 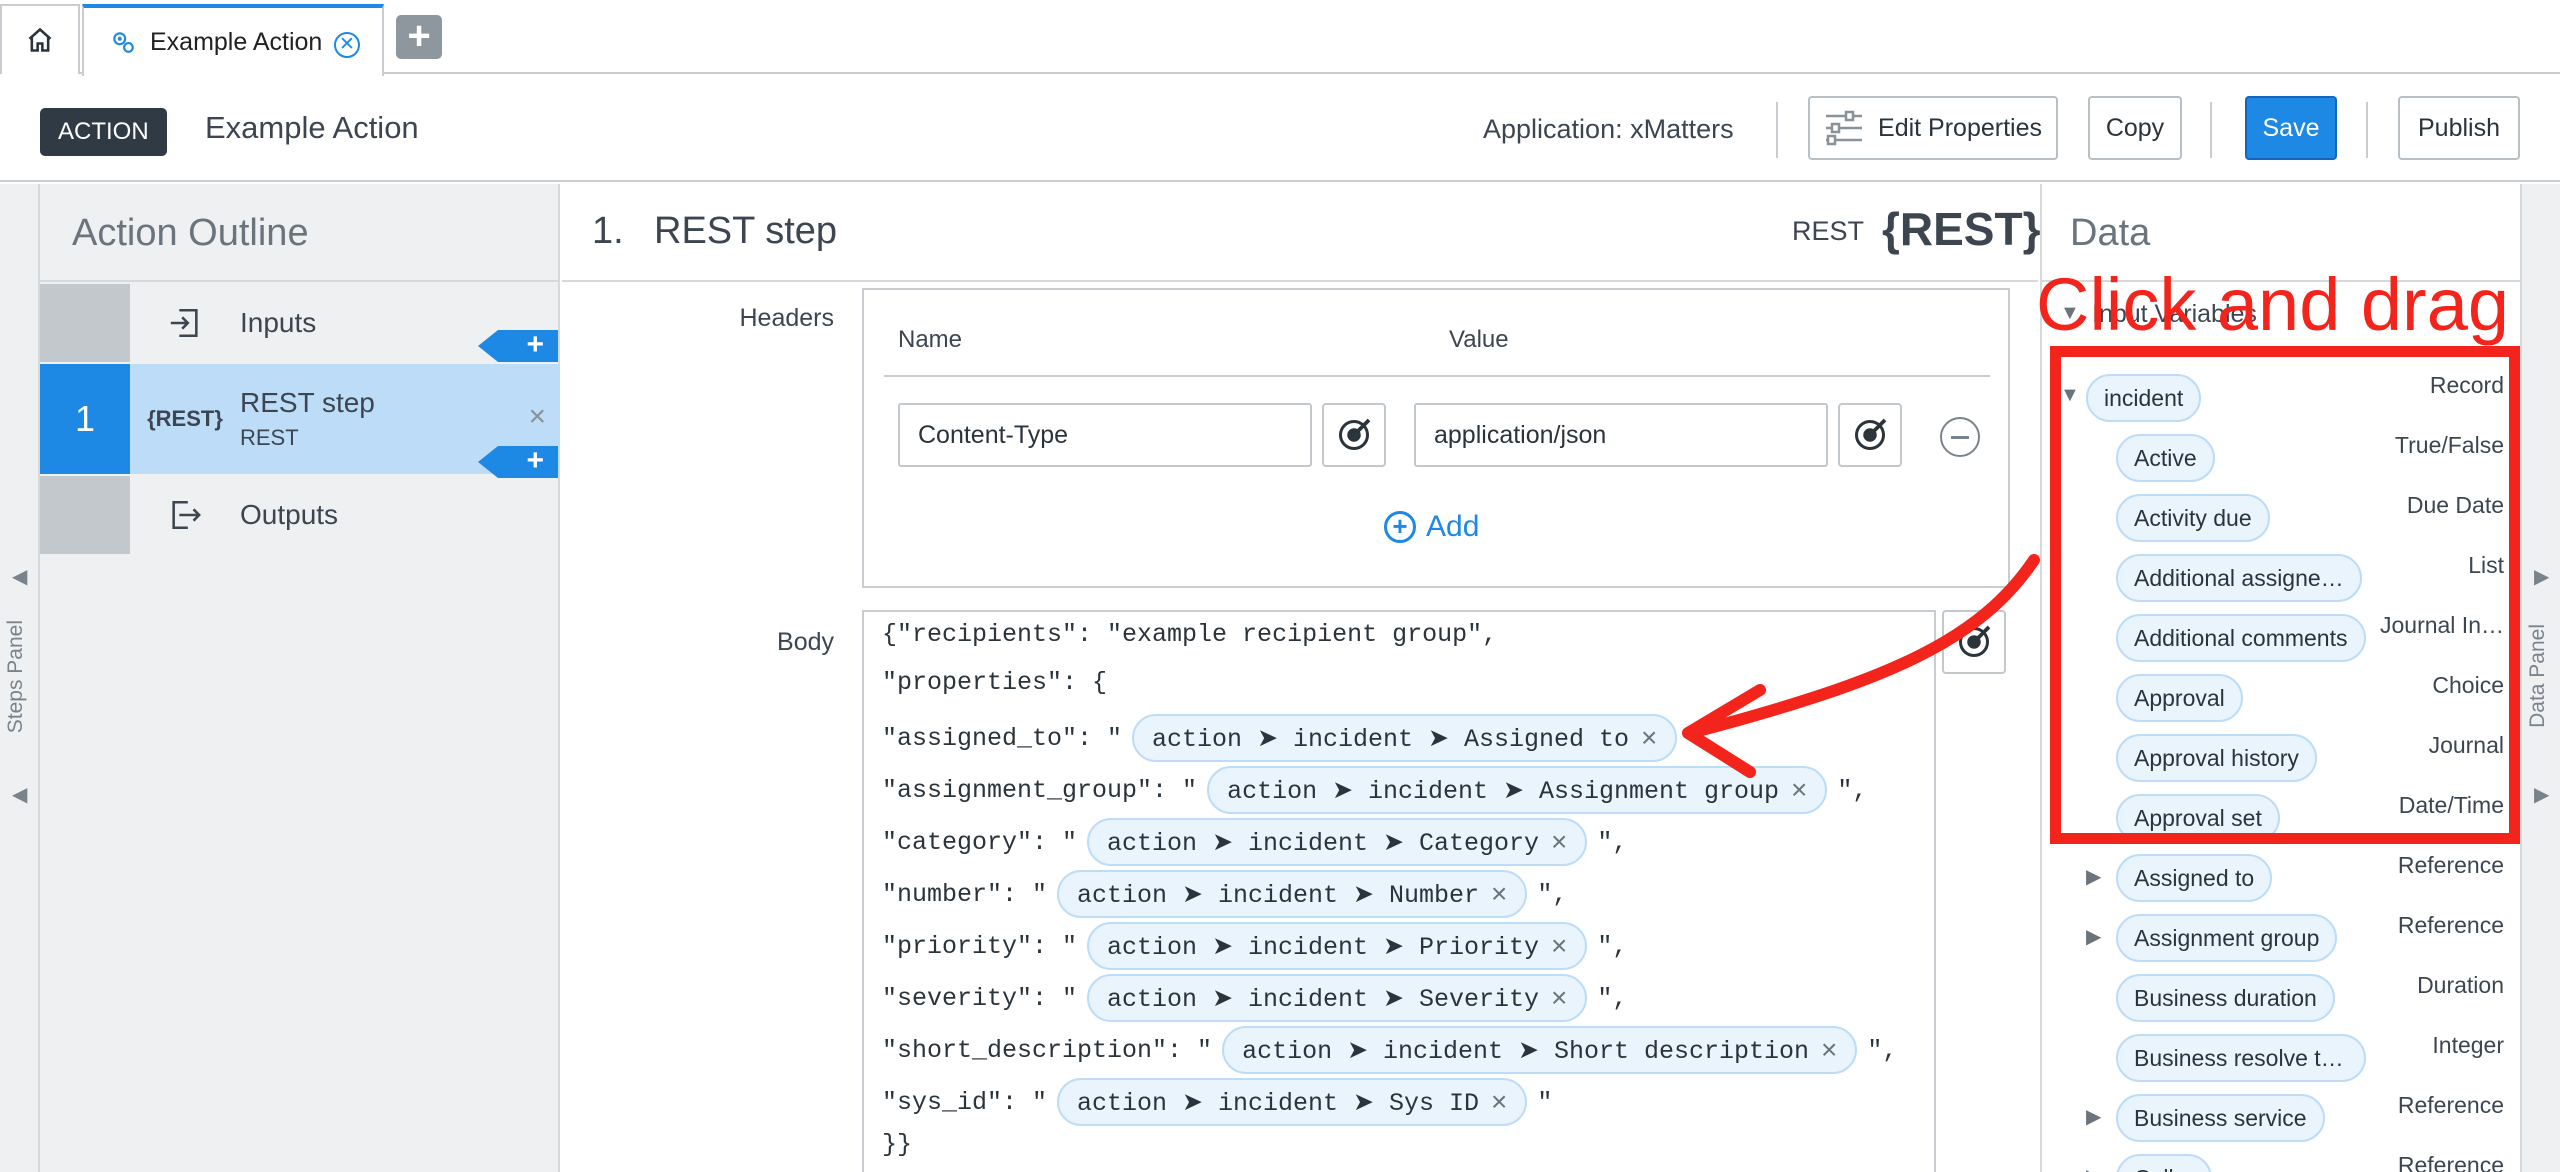 What do you see at coordinates (2220, 1118) in the screenshot?
I see `data-token: Business service` at bounding box center [2220, 1118].